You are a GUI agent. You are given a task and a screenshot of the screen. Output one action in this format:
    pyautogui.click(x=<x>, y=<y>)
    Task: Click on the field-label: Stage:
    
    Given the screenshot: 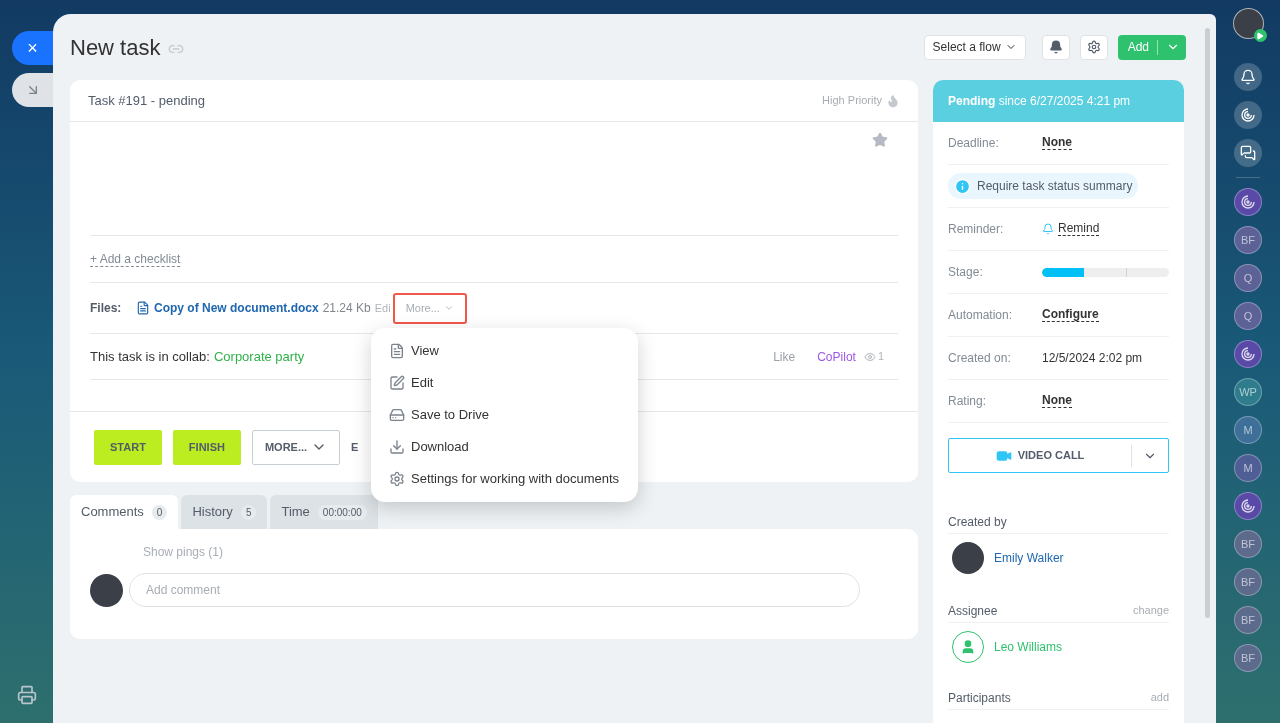 What is the action you would take?
    pyautogui.click(x=966, y=272)
    